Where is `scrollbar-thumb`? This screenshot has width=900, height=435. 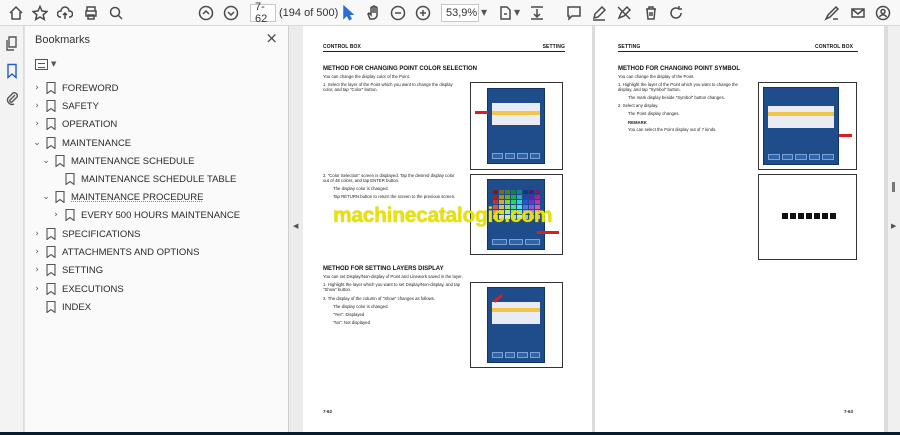
scrollbar-thumb is located at coordinates (893, 187).